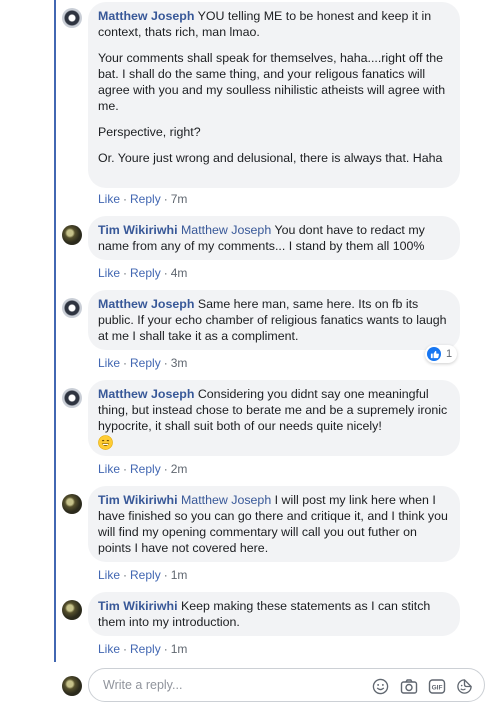  What do you see at coordinates (179, 363) in the screenshot?
I see `timestamp: 3m` at bounding box center [179, 363].